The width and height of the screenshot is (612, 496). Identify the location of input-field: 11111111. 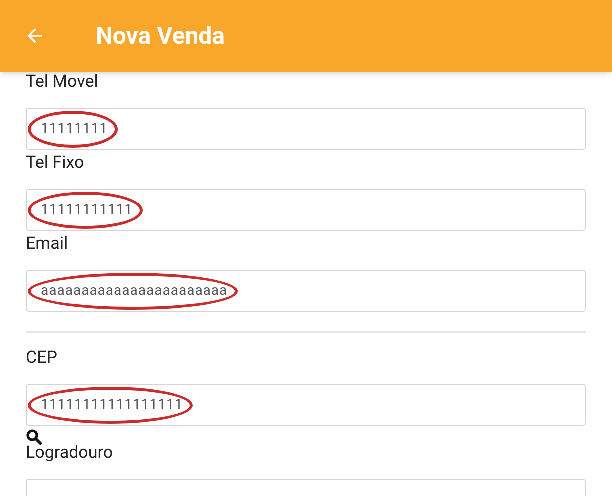
(306, 129).